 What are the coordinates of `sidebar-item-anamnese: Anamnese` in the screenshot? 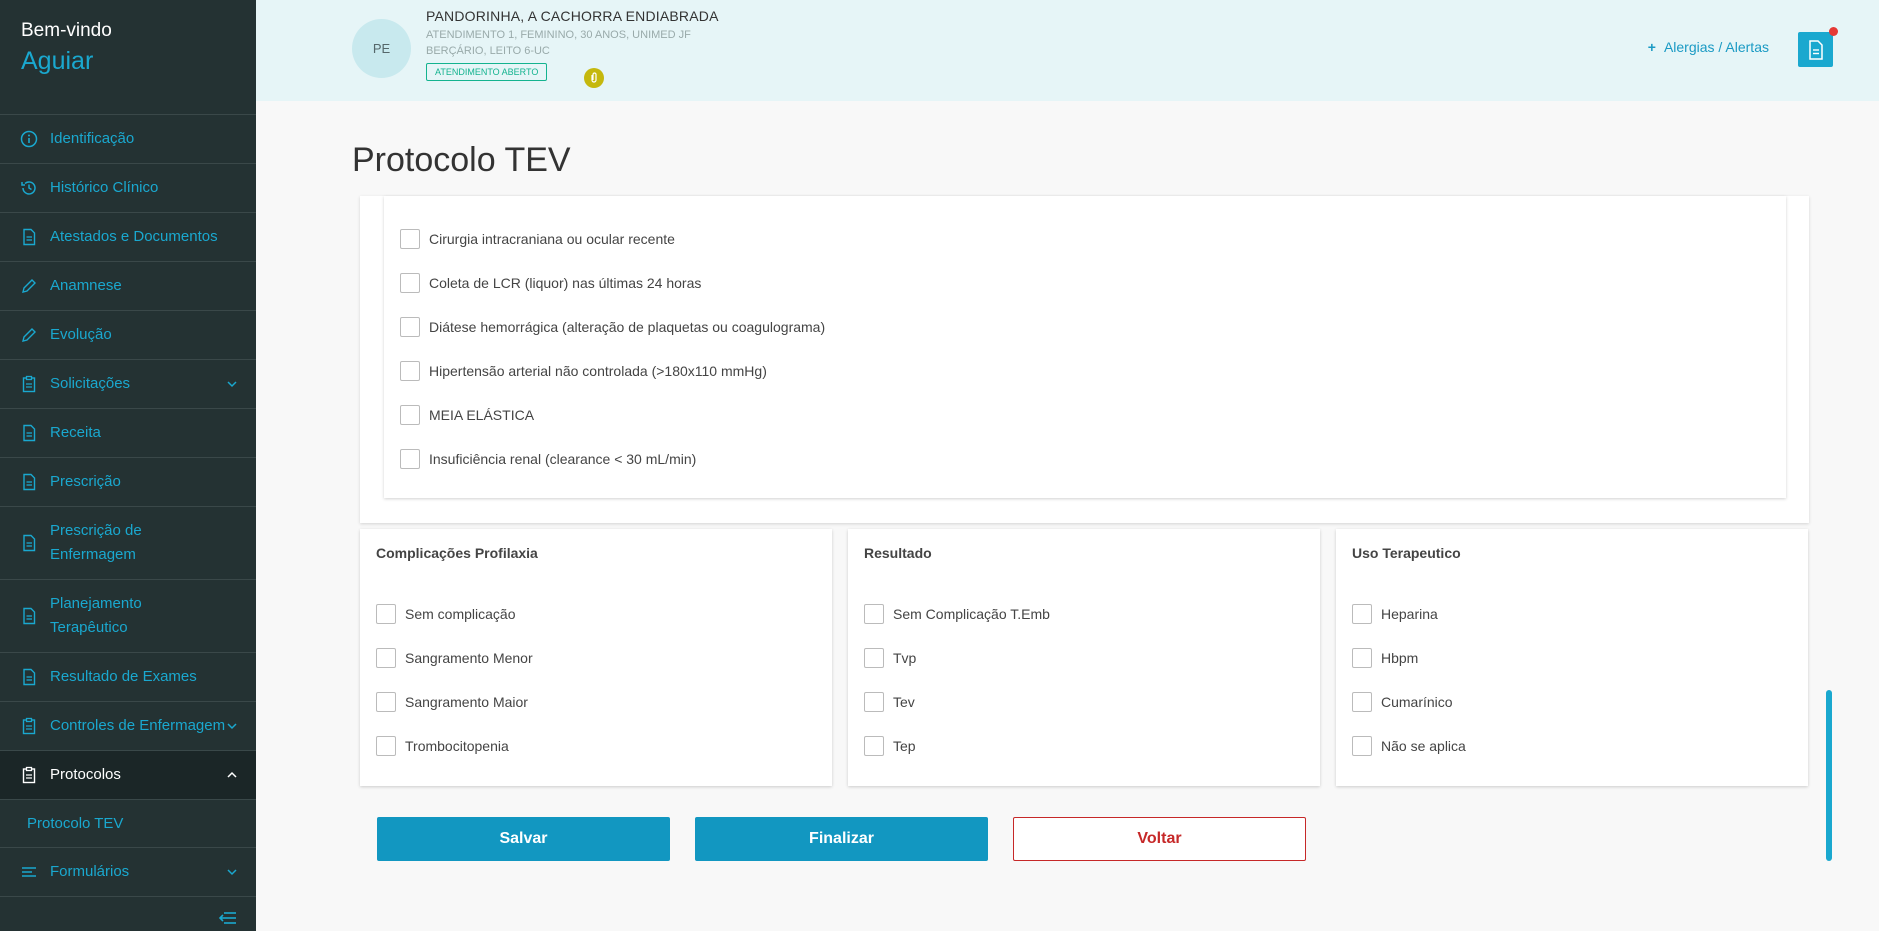 It's located at (128, 286).